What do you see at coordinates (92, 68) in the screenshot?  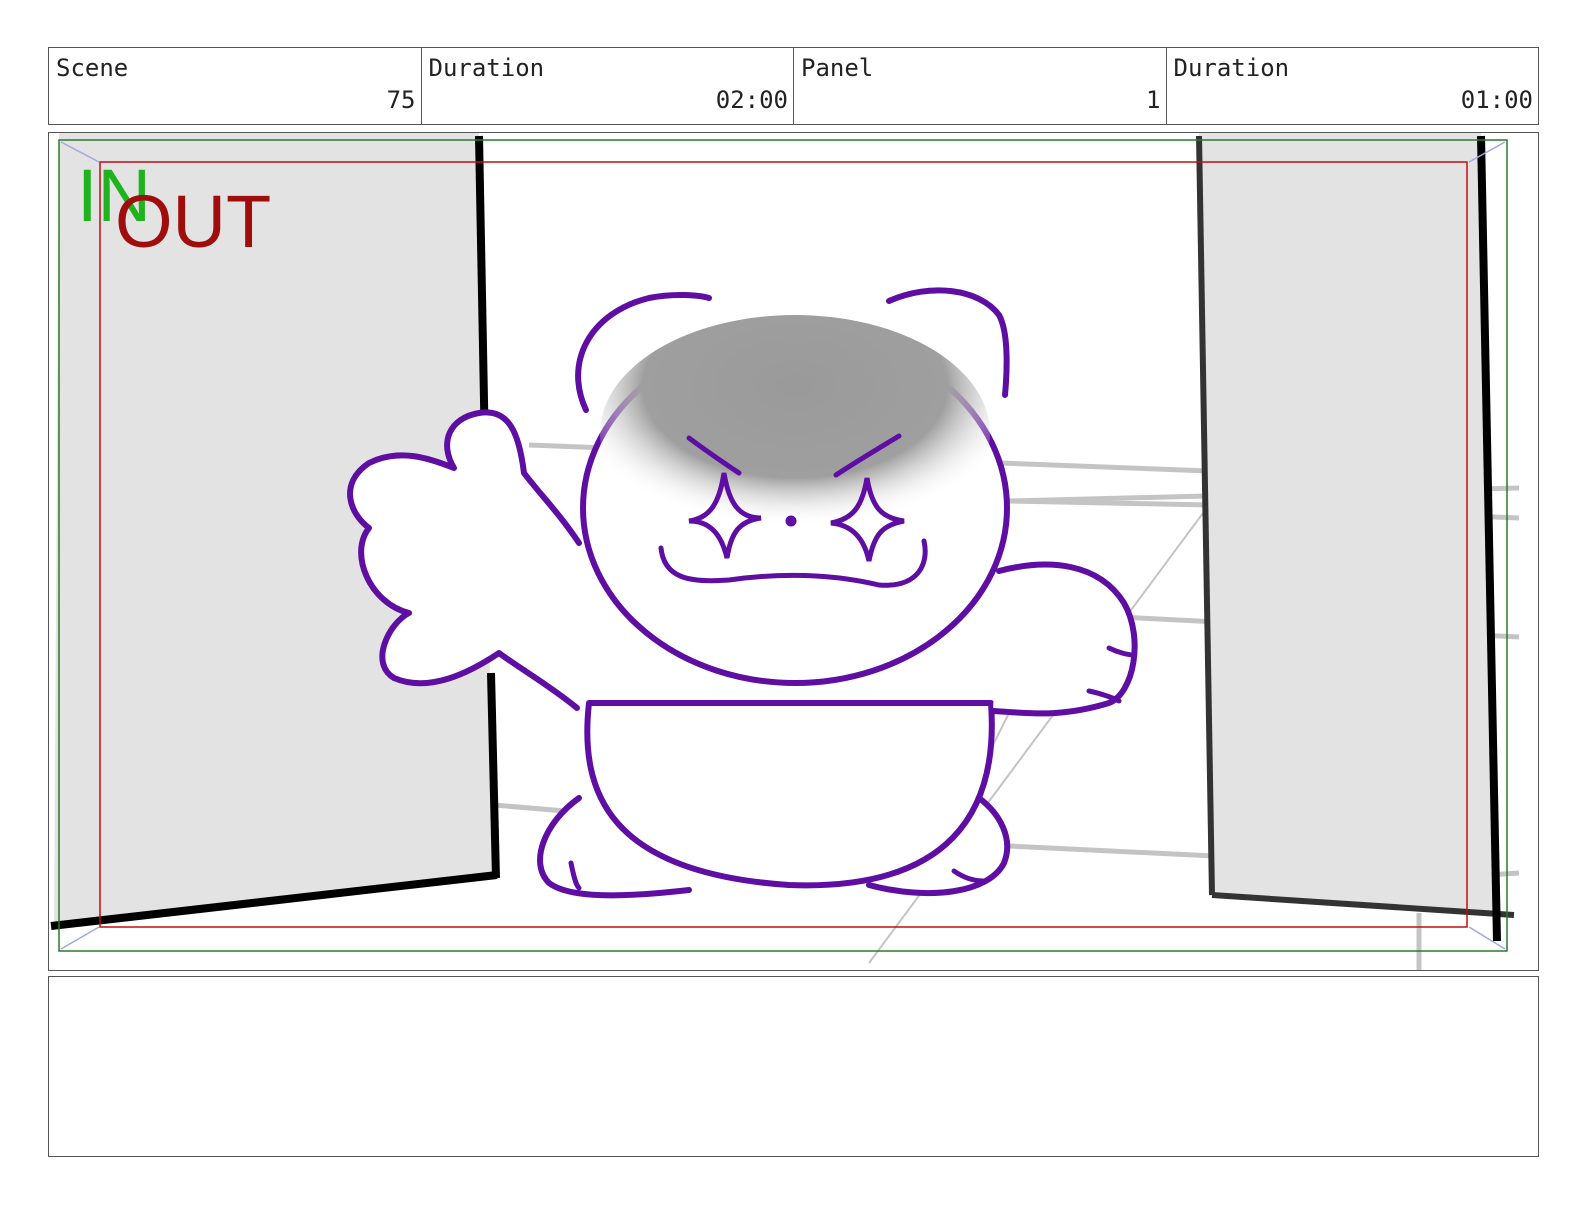 I see `scene-label: Scene` at bounding box center [92, 68].